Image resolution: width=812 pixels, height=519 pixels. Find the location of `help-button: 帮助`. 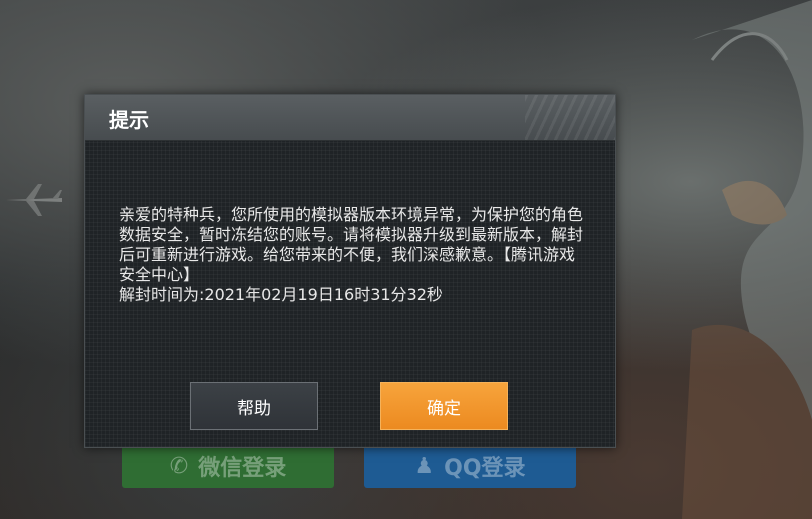

help-button: 帮助 is located at coordinates (254, 406).